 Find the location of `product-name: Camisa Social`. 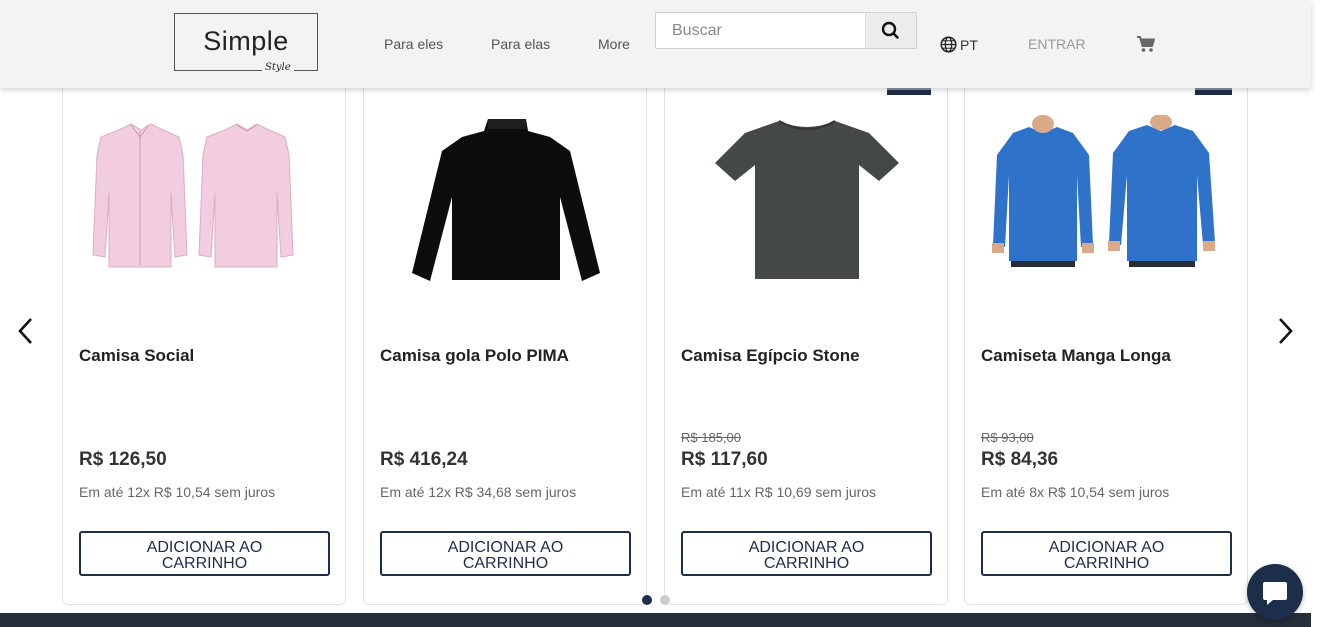

product-name: Camisa Social is located at coordinates (136, 356).